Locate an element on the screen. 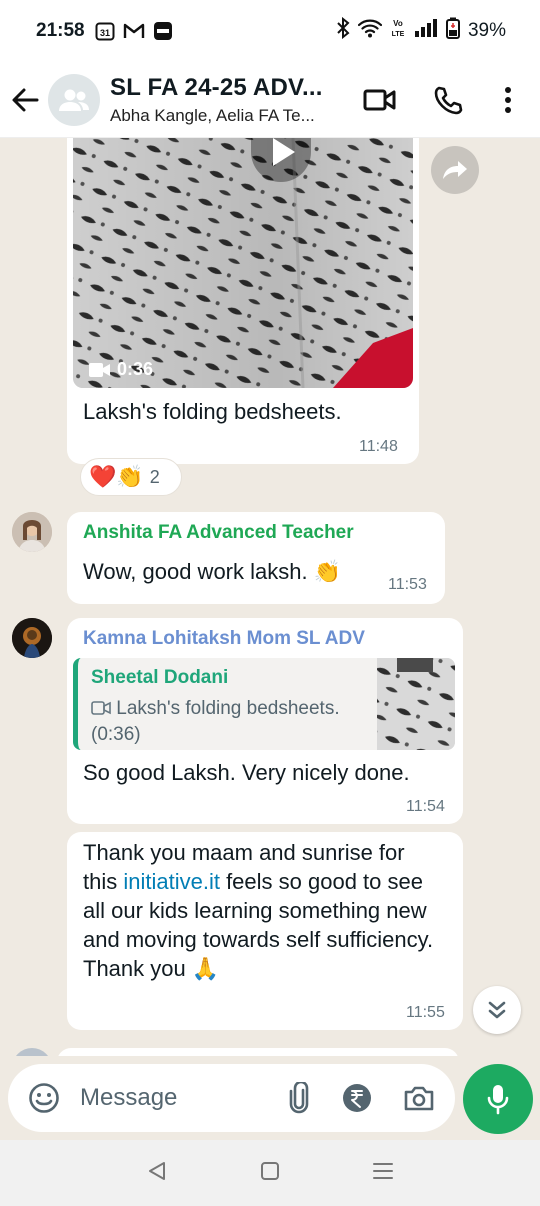 The height and width of the screenshot is (1206, 540). message-bubble is located at coordinates (258, 1052).